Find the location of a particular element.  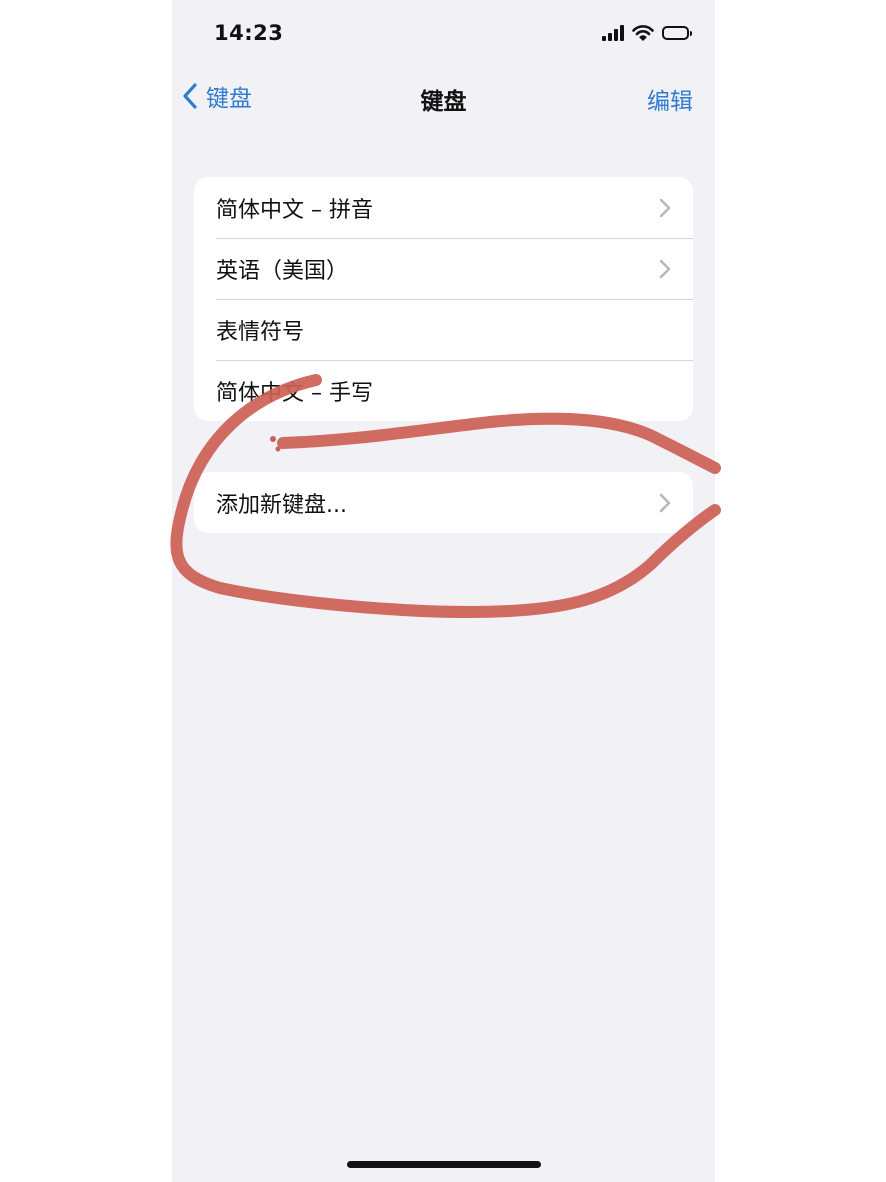

battery-icon is located at coordinates (677, 33).